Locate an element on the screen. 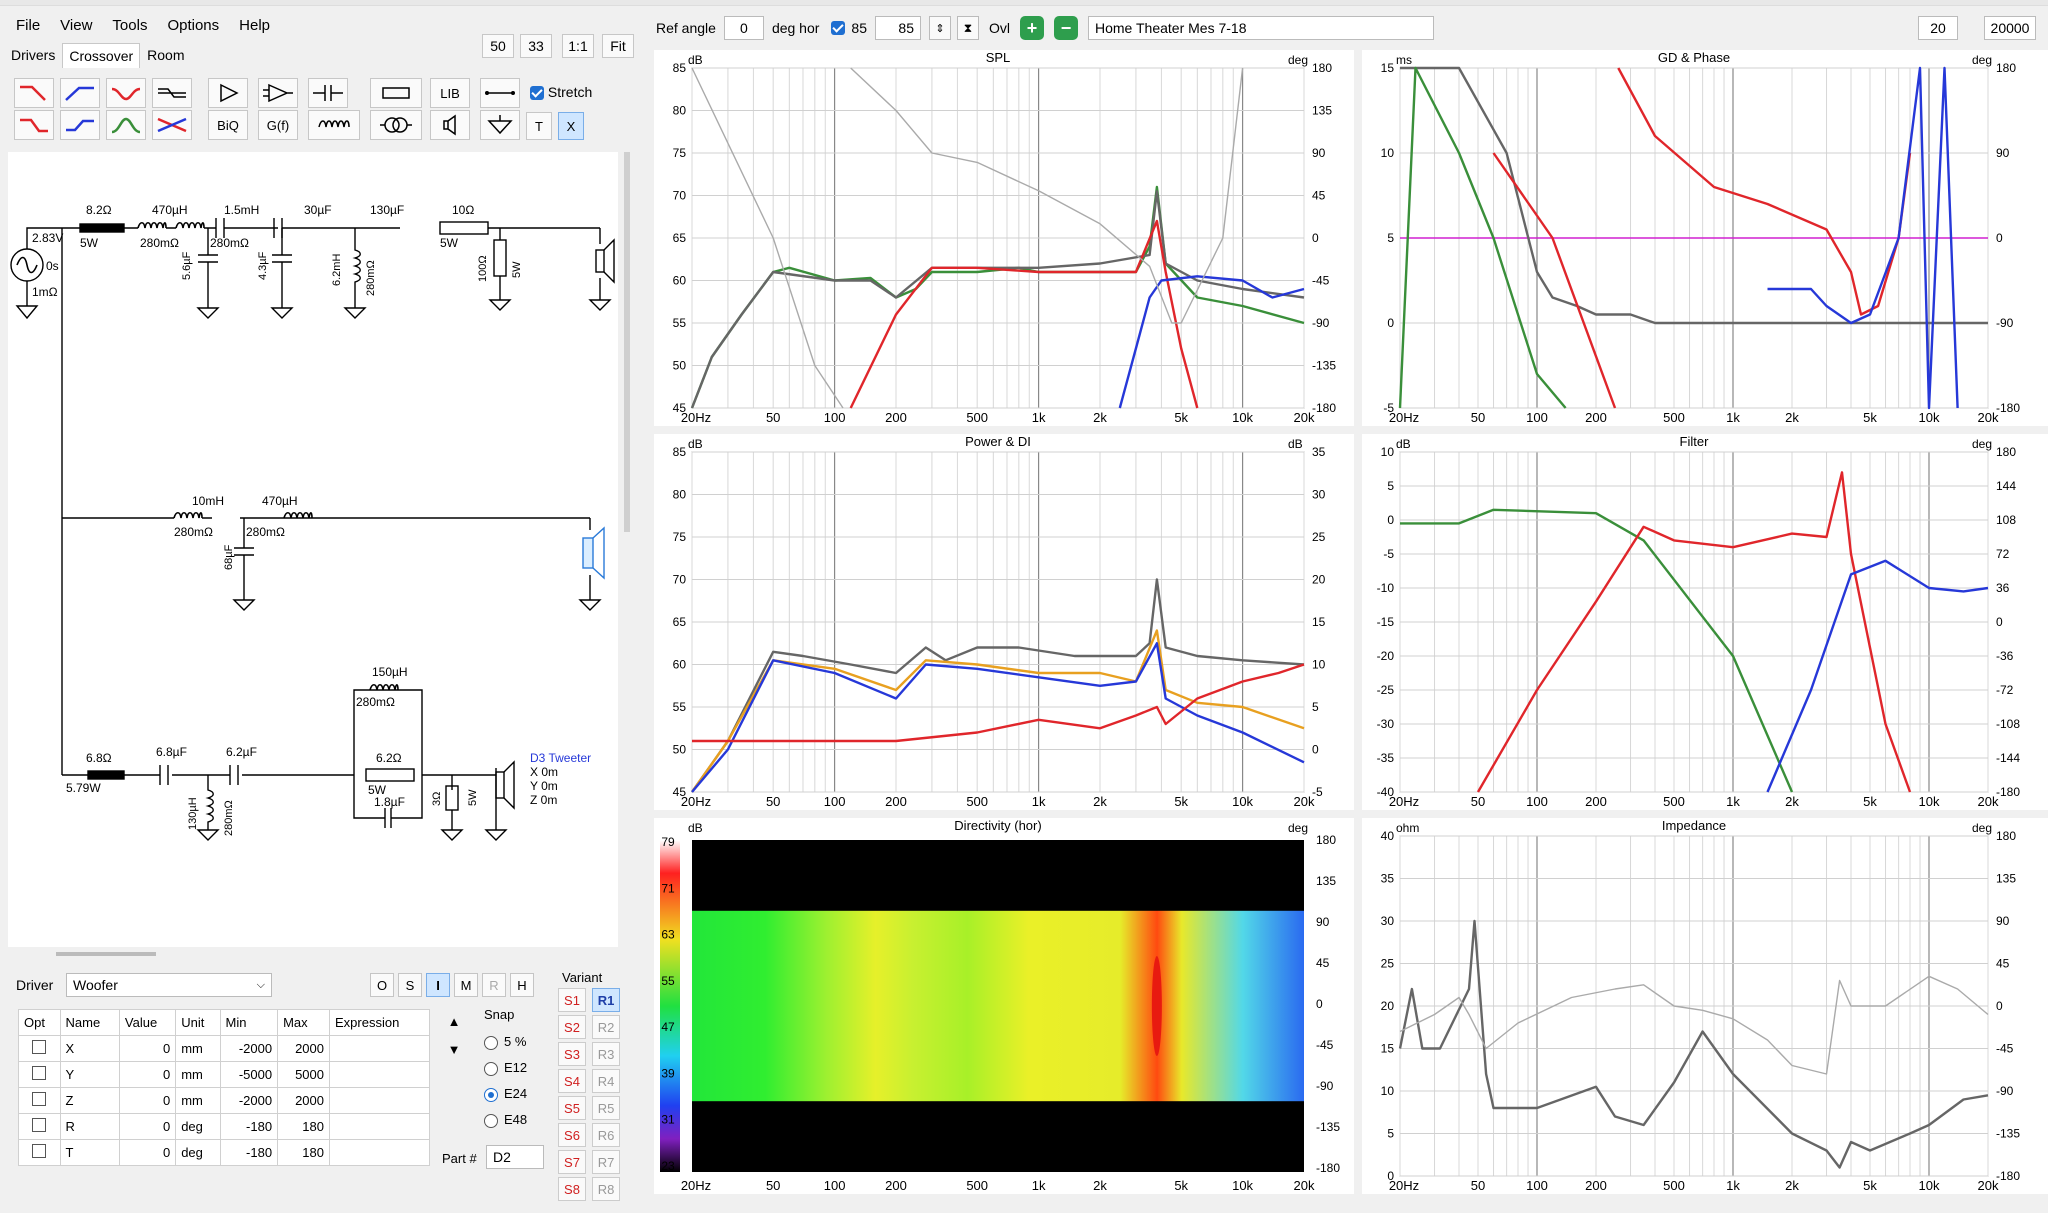 The width and height of the screenshot is (2048, 1213). shelf-button is located at coordinates (172, 93).